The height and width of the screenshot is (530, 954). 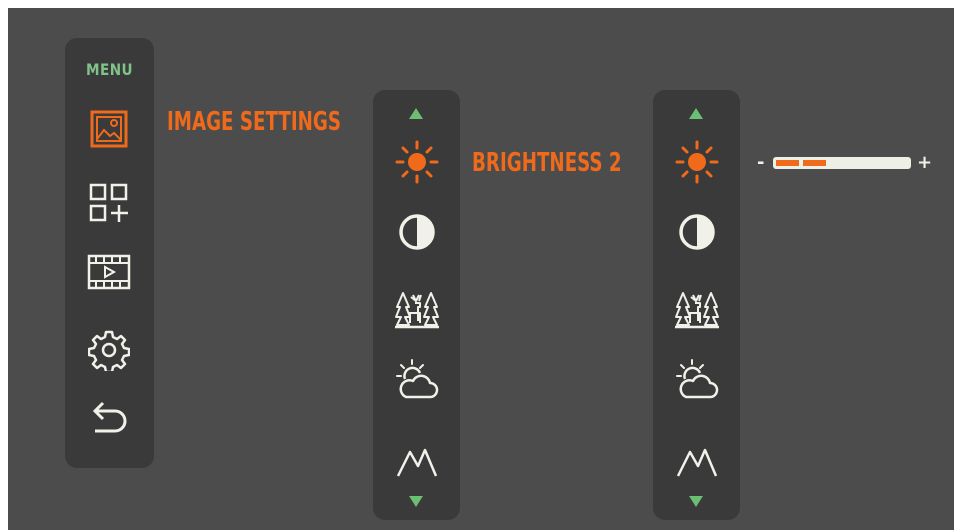 I want to click on main-menu-panel: MENU, so click(x=109, y=253).